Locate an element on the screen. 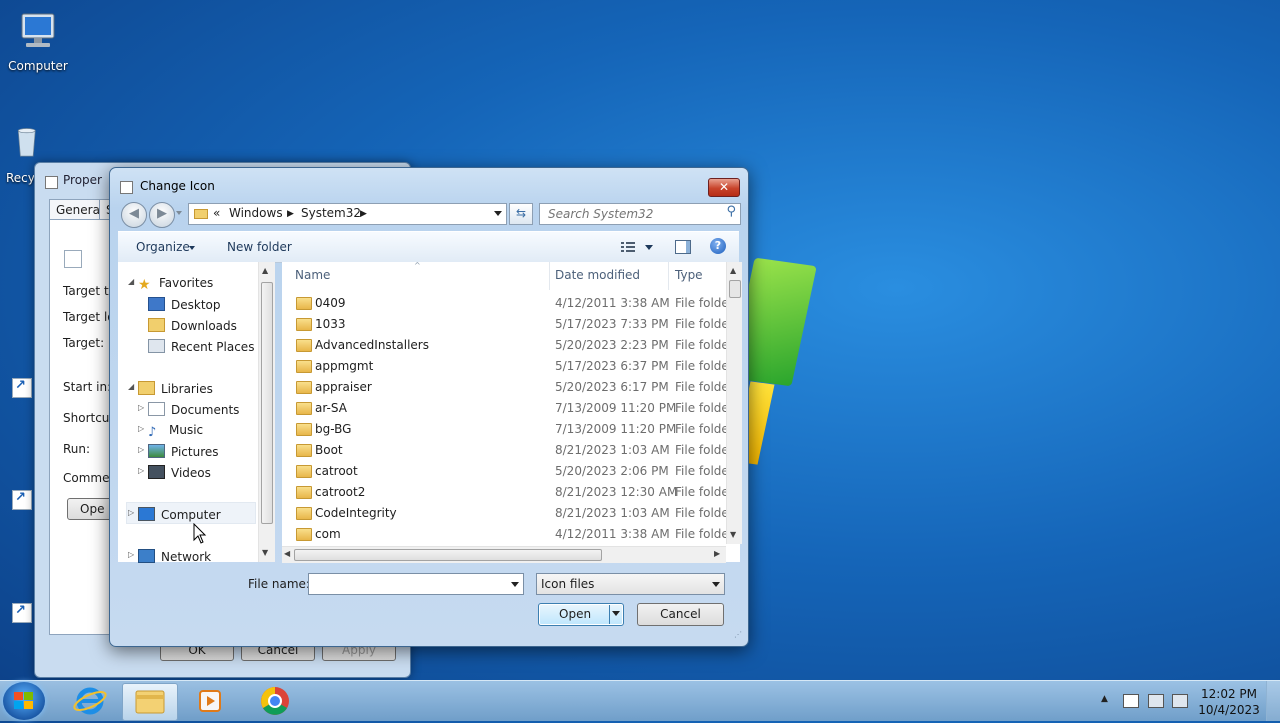  table-row: bg-BG 7/13/2009 11:20 PM File folde is located at coordinates (512, 429).